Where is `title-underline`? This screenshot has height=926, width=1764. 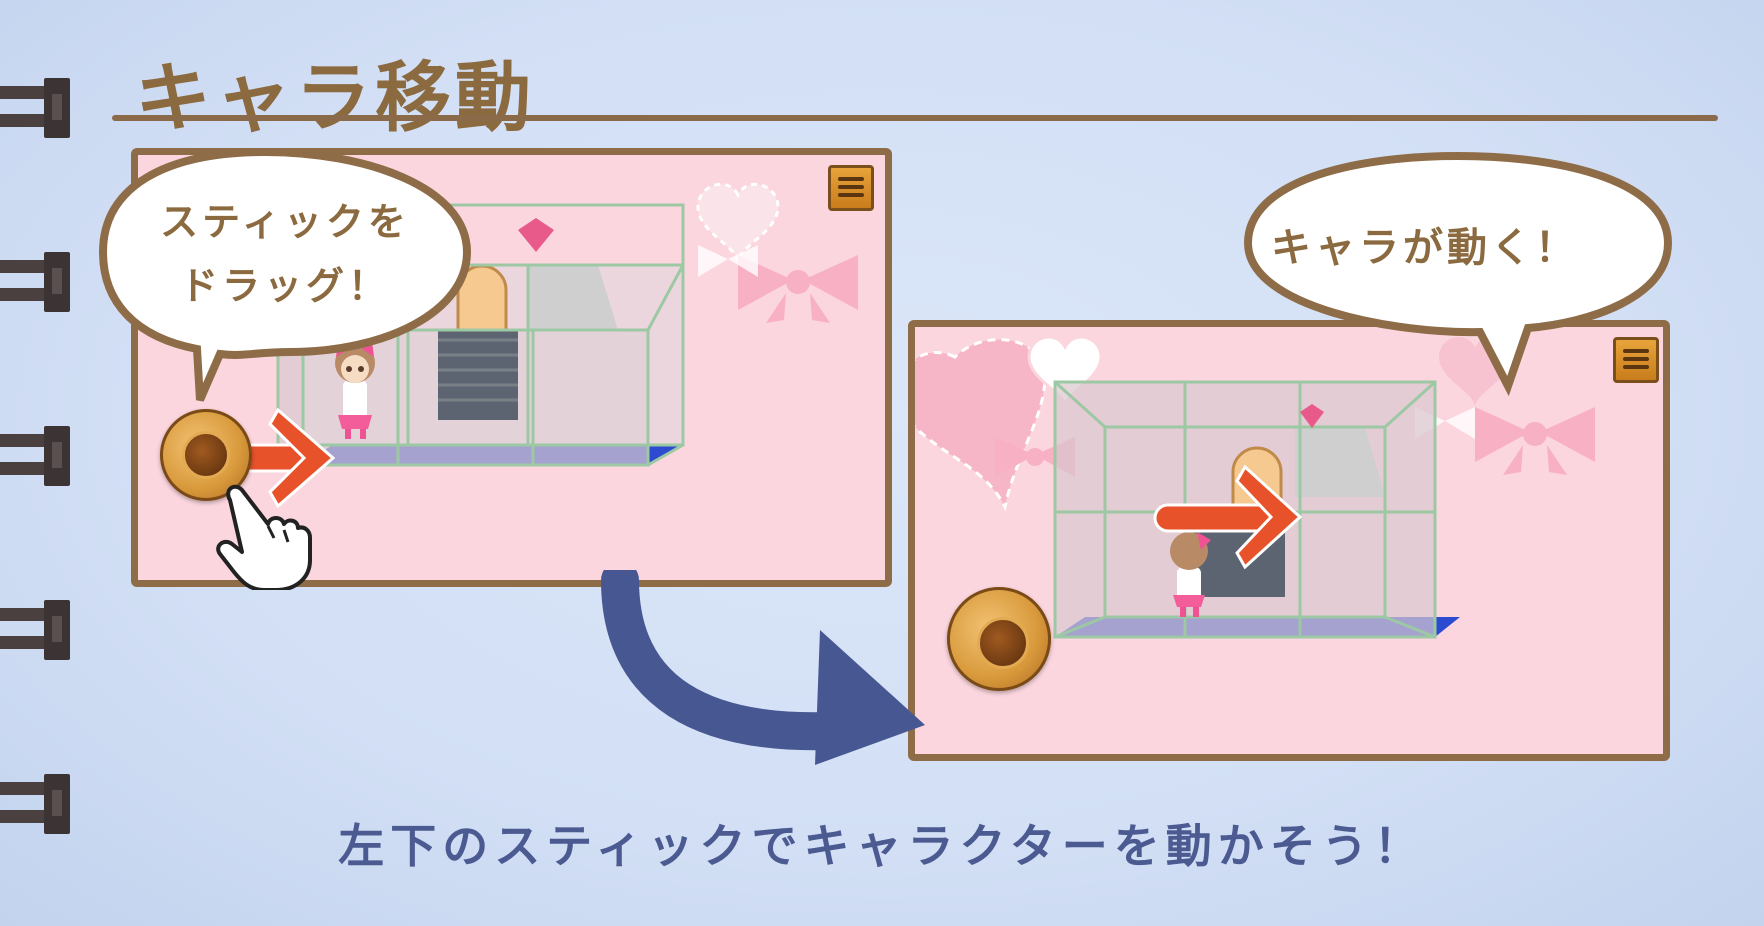 title-underline is located at coordinates (915, 118).